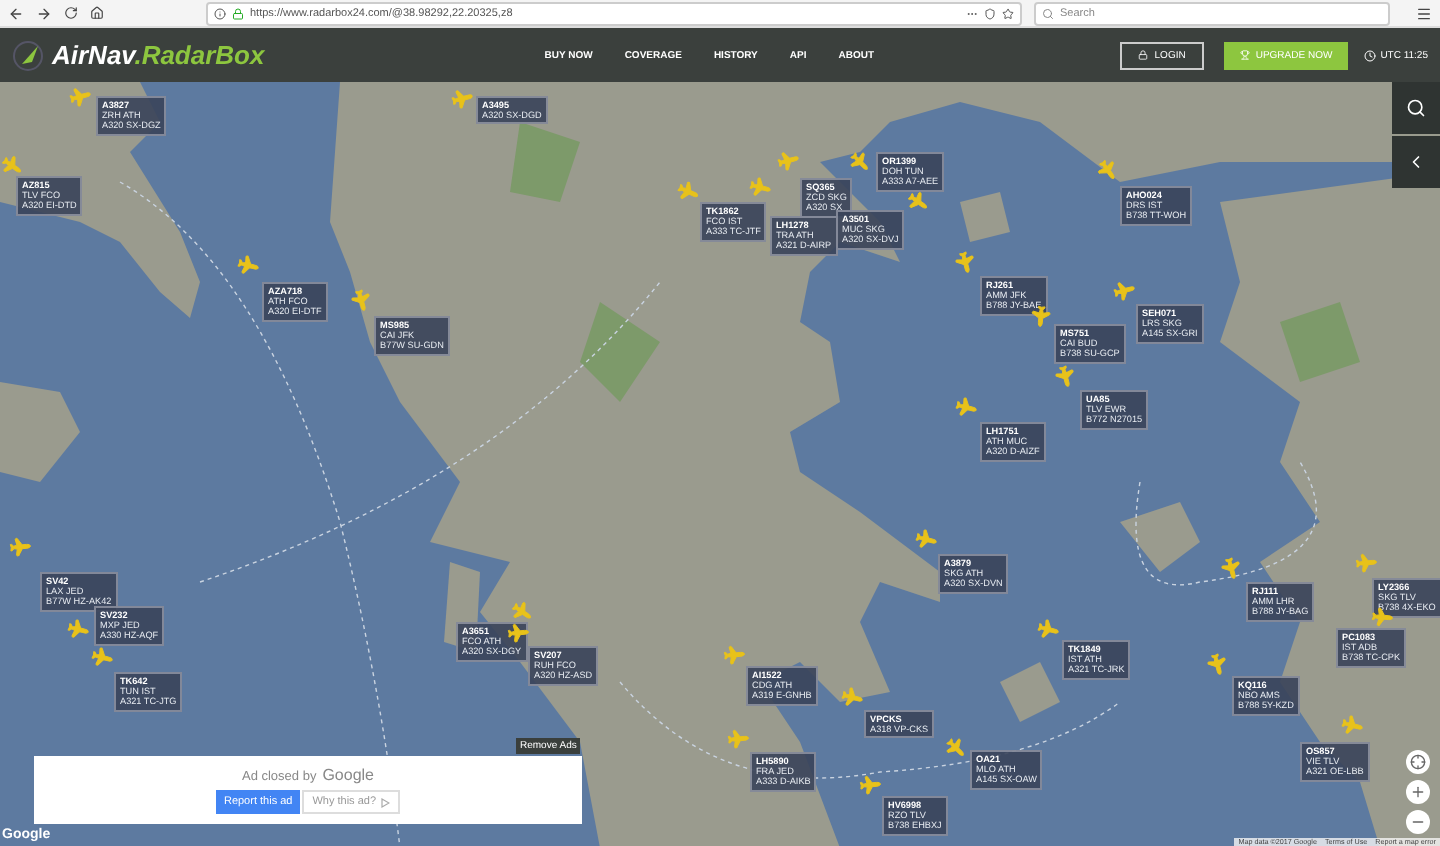 This screenshot has width=1440, height=846. I want to click on shield-icon, so click(990, 13).